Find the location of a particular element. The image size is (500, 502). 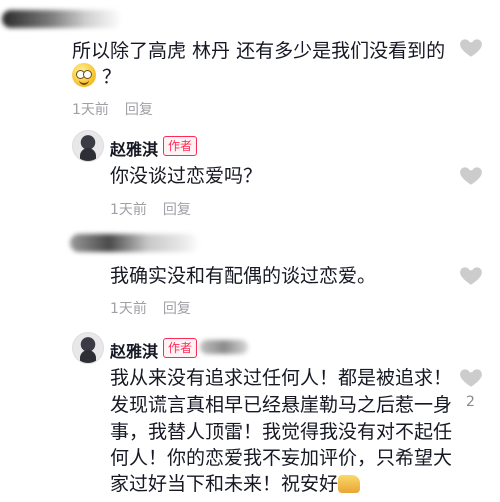

reply-text-line: 何人！你的恋爱我不妄加评价，只希望大 is located at coordinates (281, 458).